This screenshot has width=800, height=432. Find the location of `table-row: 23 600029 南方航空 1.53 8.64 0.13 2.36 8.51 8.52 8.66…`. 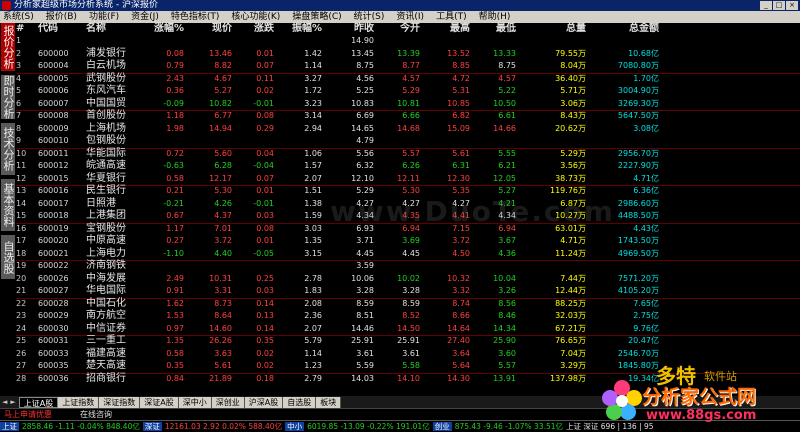

table-row: 23 600029 南方航空 1.53 8.64 0.13 2.36 8.51 8.52 8.66… is located at coordinates (408, 316).